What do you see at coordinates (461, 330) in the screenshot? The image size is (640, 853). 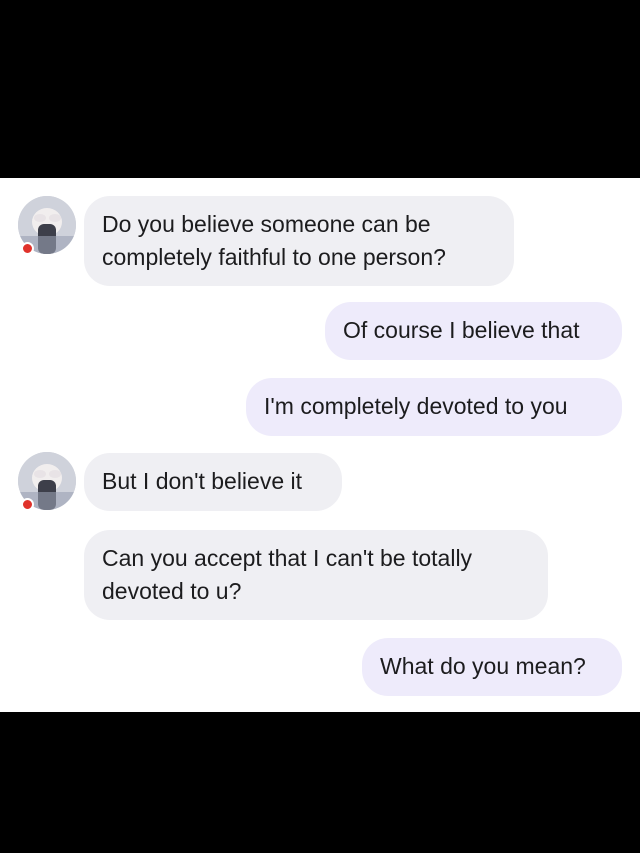 I see `message-text: Of course I believe that` at bounding box center [461, 330].